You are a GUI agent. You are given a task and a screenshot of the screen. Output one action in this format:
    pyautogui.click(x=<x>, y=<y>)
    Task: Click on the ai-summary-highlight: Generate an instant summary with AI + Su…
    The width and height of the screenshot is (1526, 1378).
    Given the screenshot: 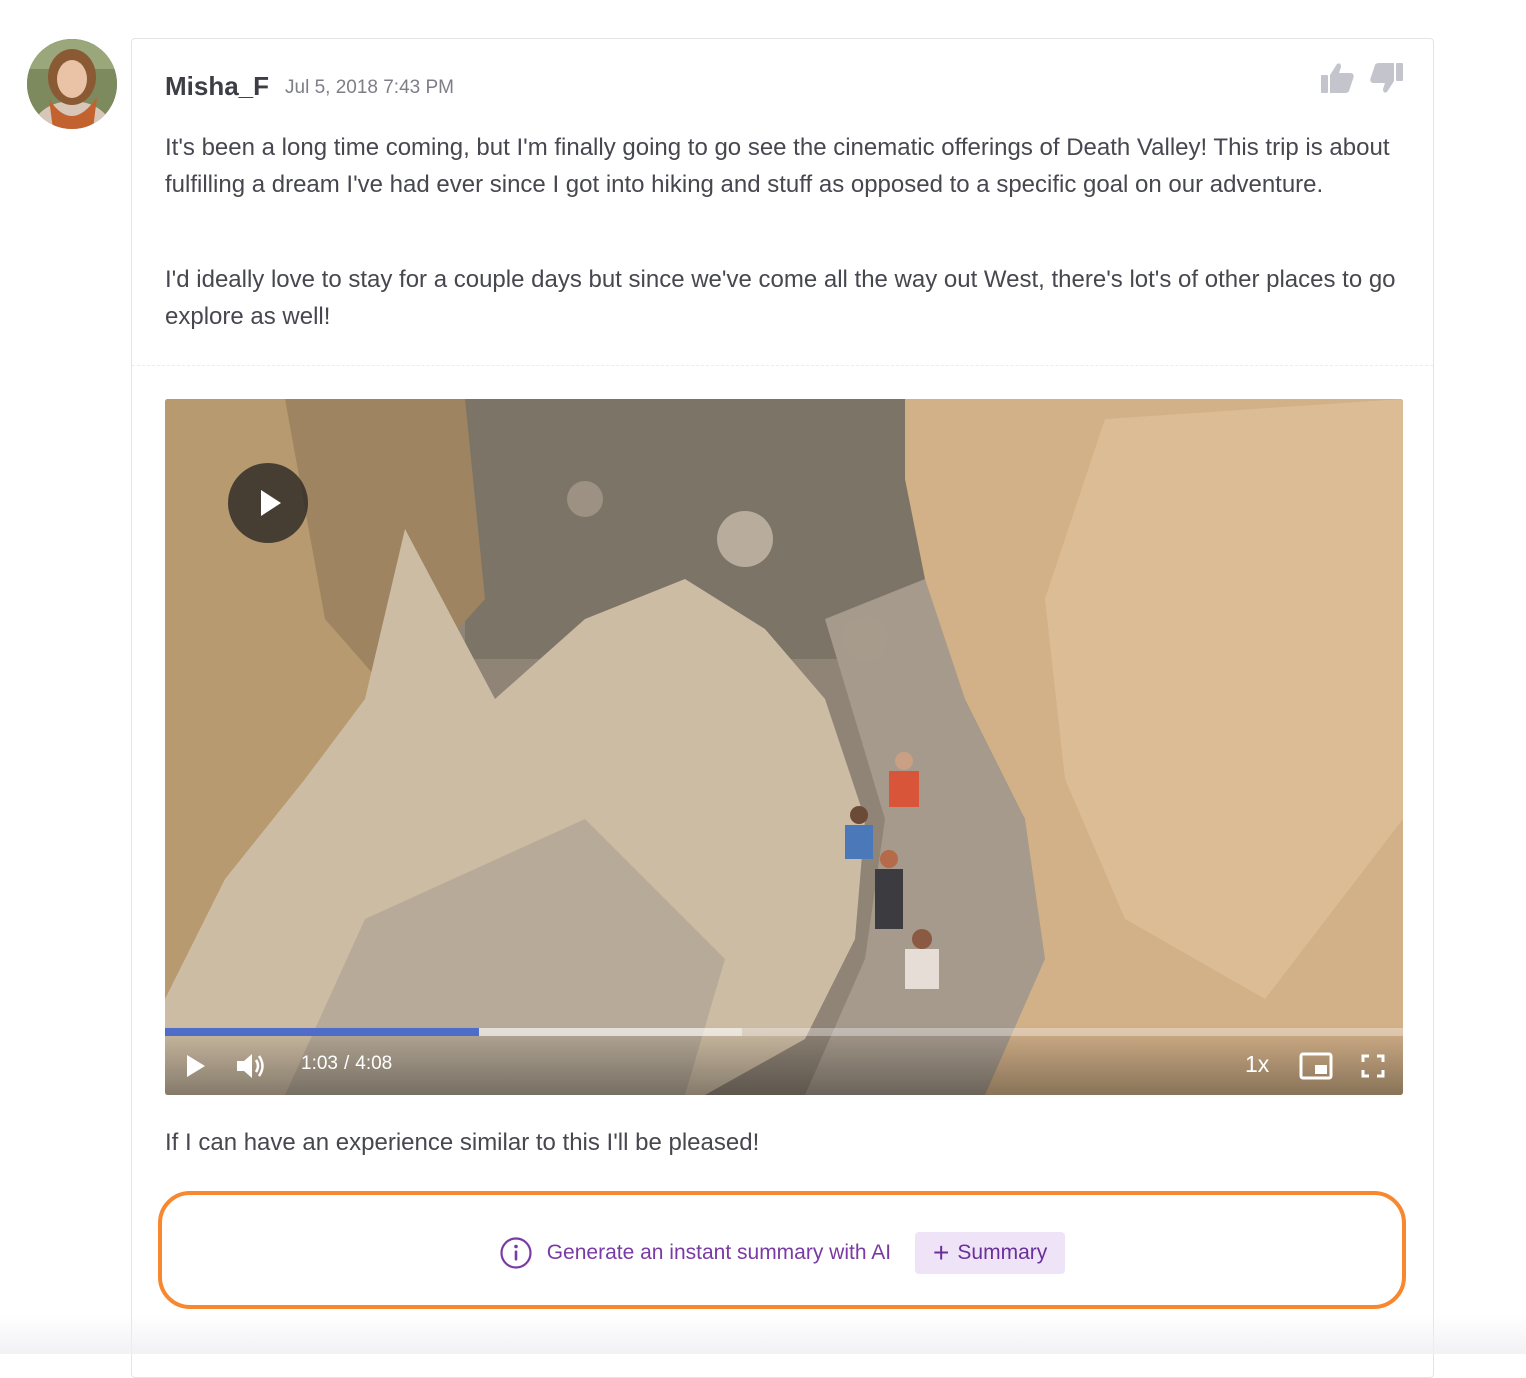 What is the action you would take?
    pyautogui.click(x=782, y=1250)
    